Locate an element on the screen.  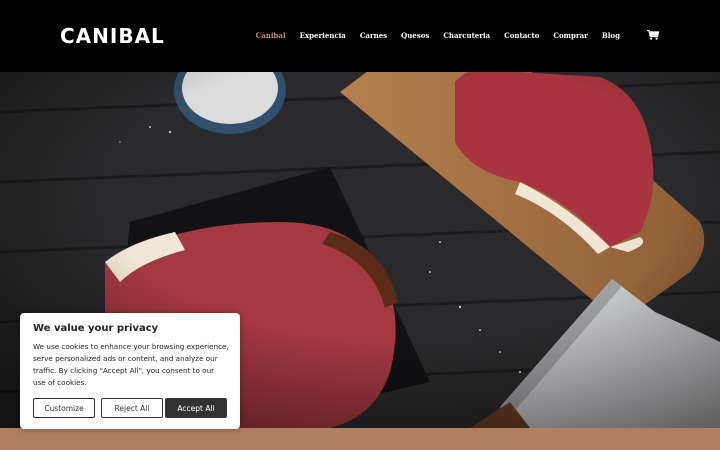
bottom-strip is located at coordinates (360, 439).